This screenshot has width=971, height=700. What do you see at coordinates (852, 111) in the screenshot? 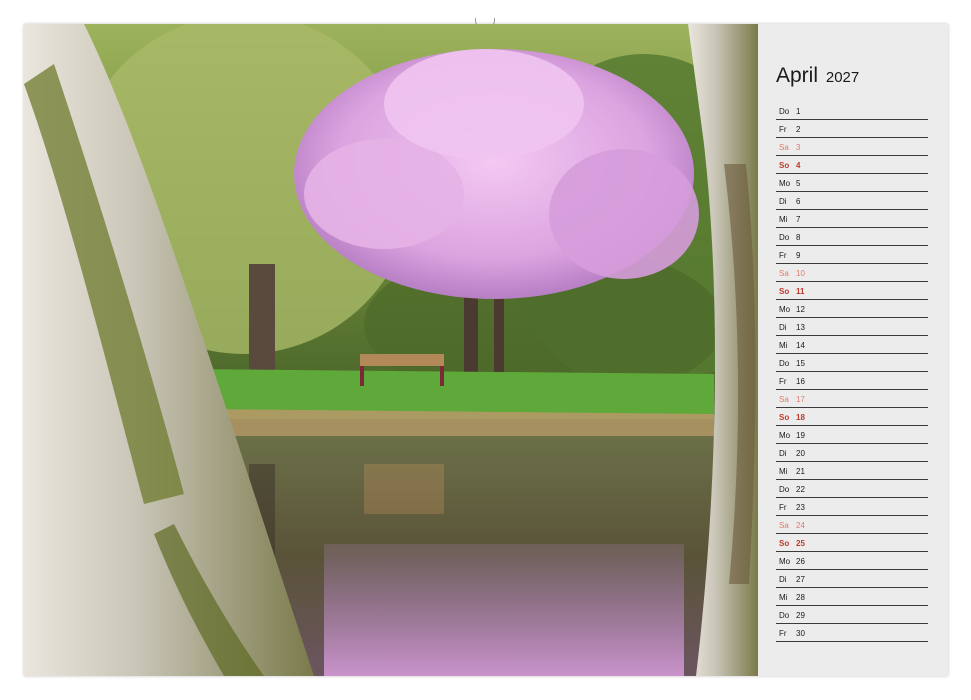
I see `day-row: Do 1` at bounding box center [852, 111].